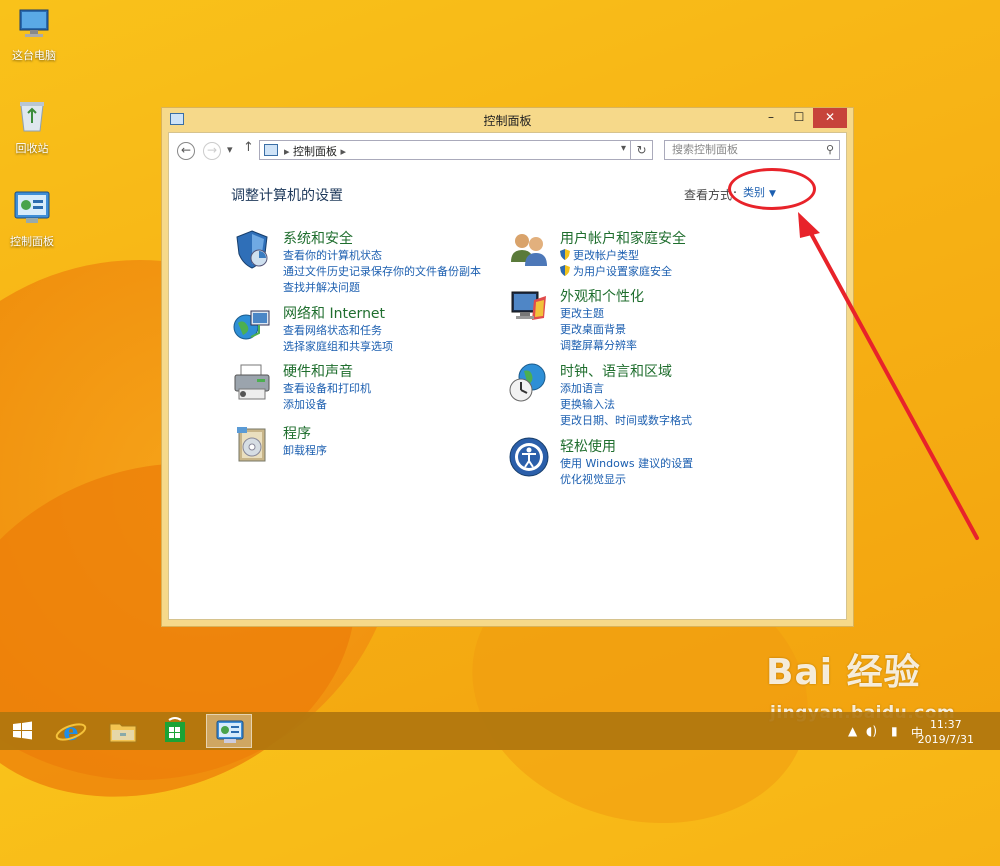 The height and width of the screenshot is (866, 1000). I want to click on category-link: 更改桌面背景, so click(598, 330).